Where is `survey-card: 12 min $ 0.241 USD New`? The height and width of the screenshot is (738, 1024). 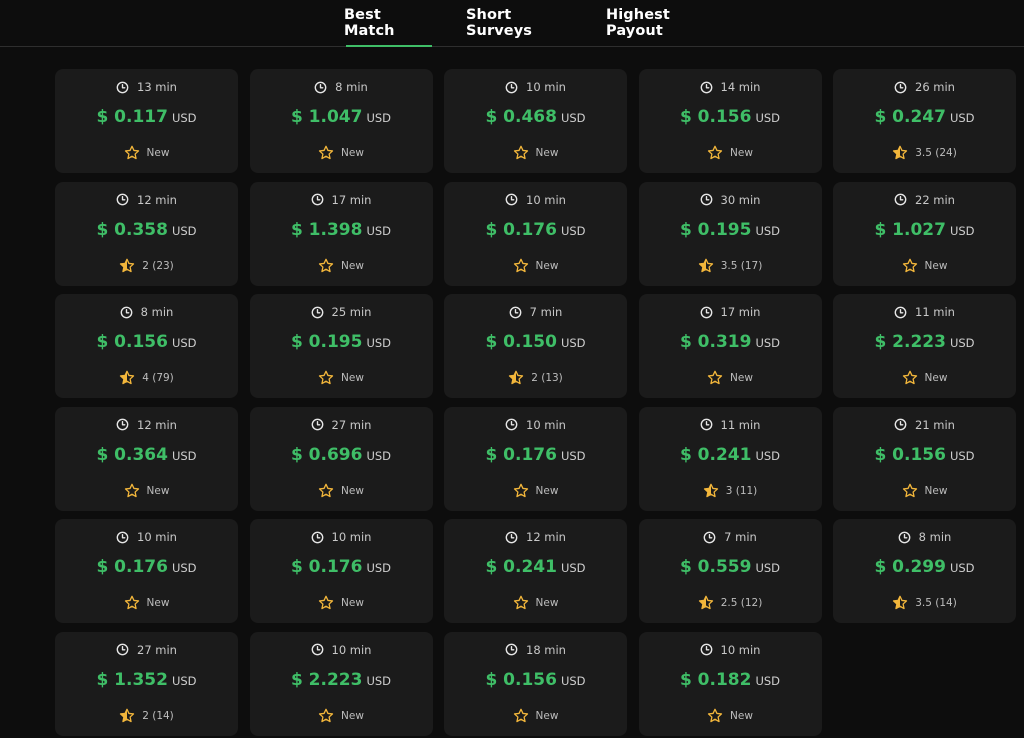 survey-card: 12 min $ 0.241 USD New is located at coordinates (535, 571).